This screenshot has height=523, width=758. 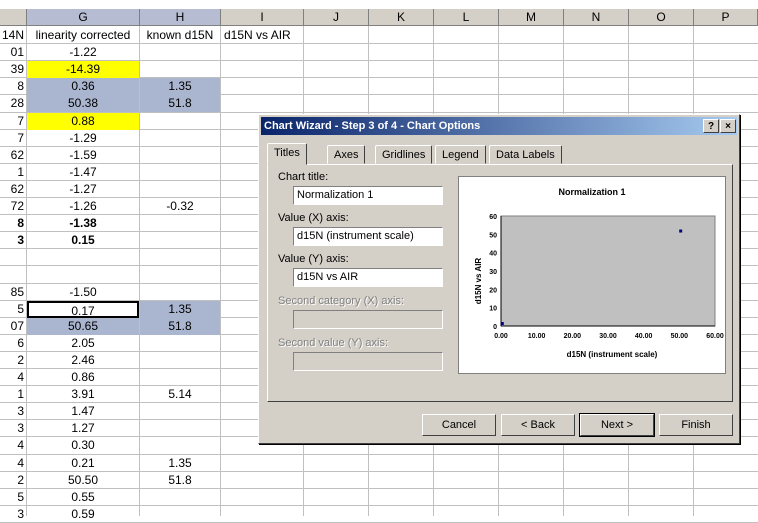 What do you see at coordinates (262, 17) in the screenshot?
I see `column-header-i: I` at bounding box center [262, 17].